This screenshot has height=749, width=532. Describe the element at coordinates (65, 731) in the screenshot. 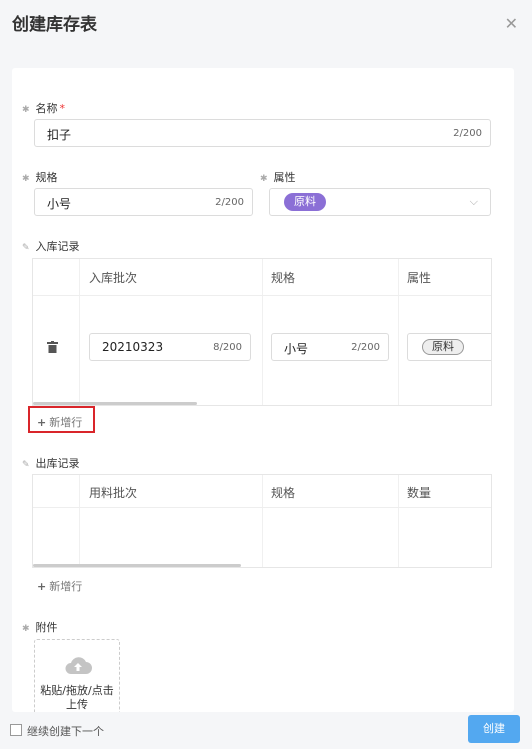

I see `continue-label: 继续创建下一个` at that location.